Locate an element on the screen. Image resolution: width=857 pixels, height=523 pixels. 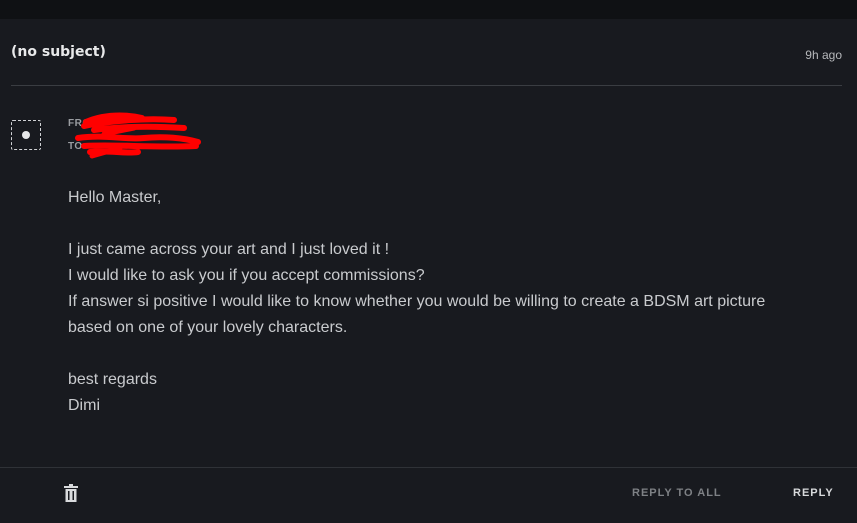
body-line: based on one of your lovely characters. is located at coordinates (208, 327).